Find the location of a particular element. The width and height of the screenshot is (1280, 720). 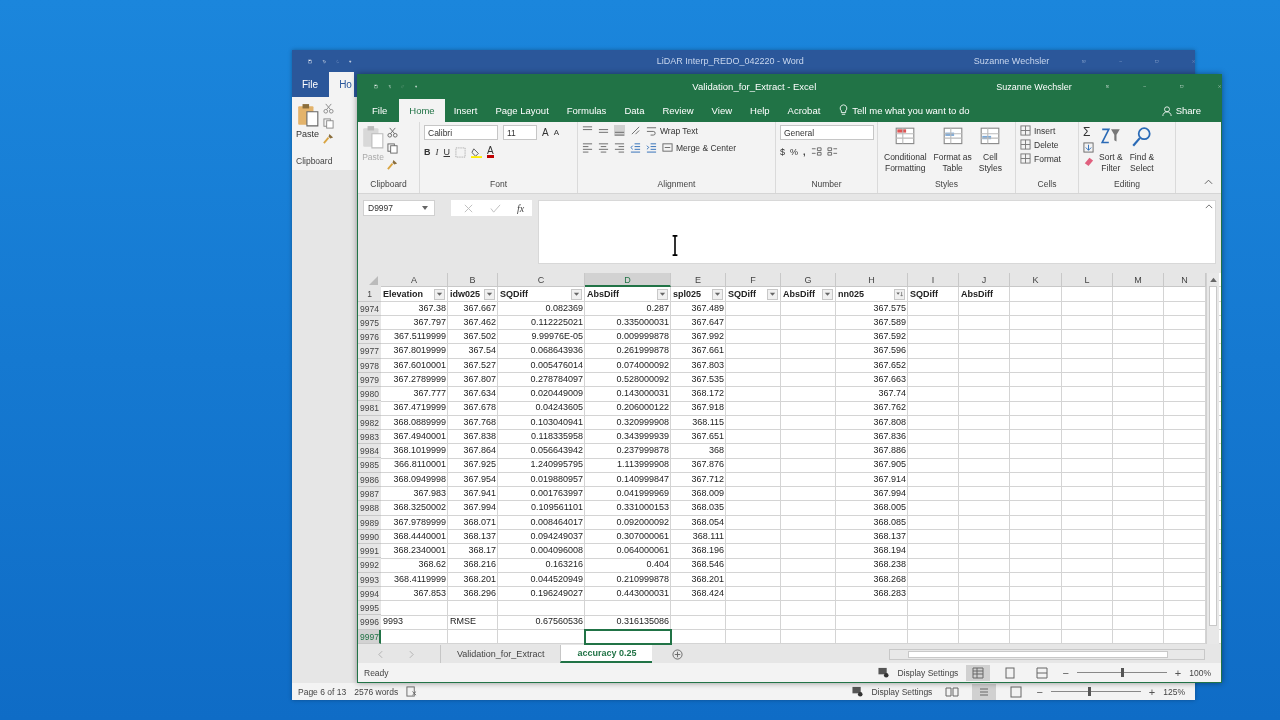

collapse-formula-icon is located at coordinates (1209, 206).